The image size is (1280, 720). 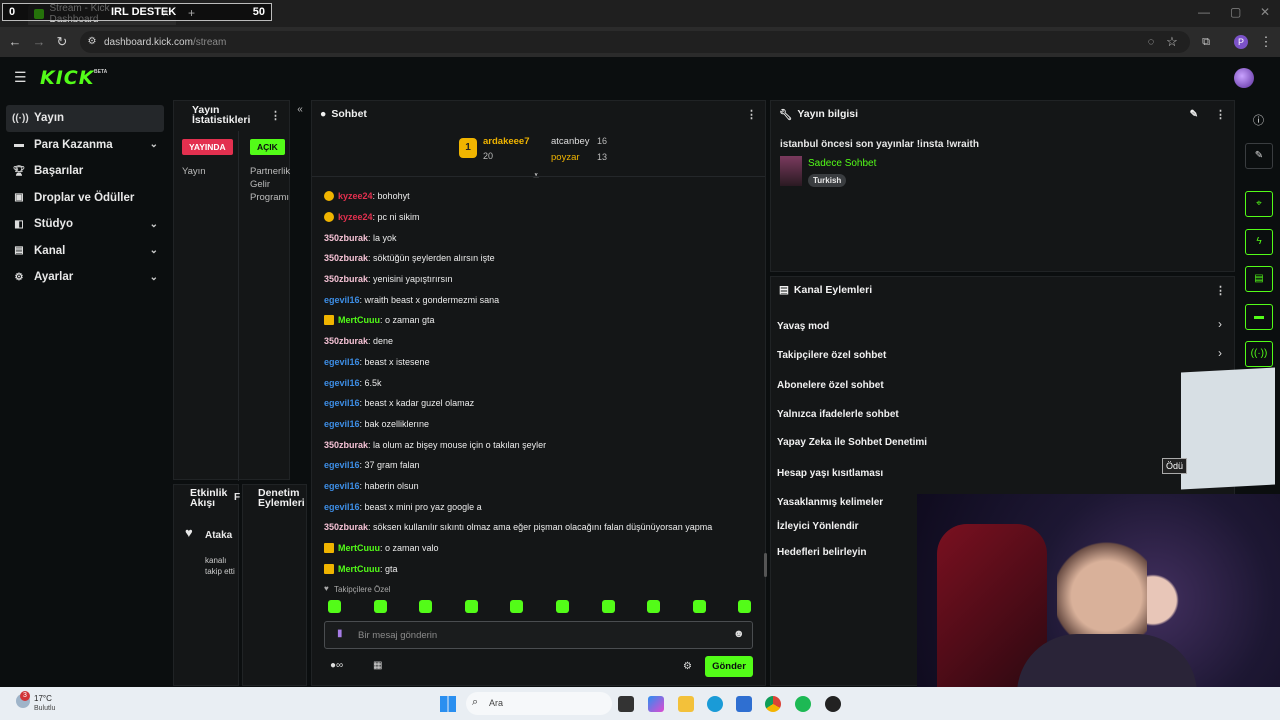 I want to click on emote-menu-icon: ●∞, so click(x=336, y=665).